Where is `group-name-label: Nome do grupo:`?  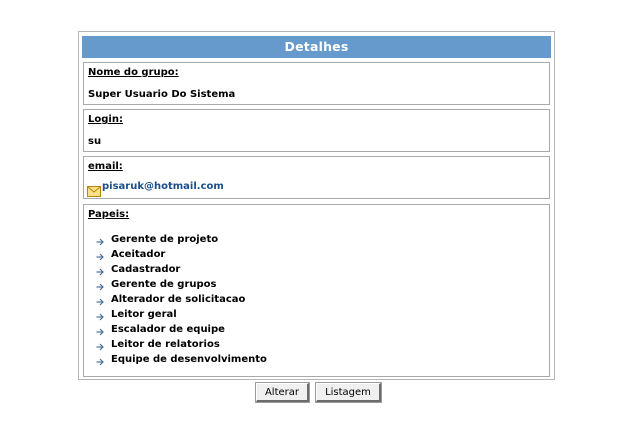 group-name-label: Nome do grupo: is located at coordinates (133, 72).